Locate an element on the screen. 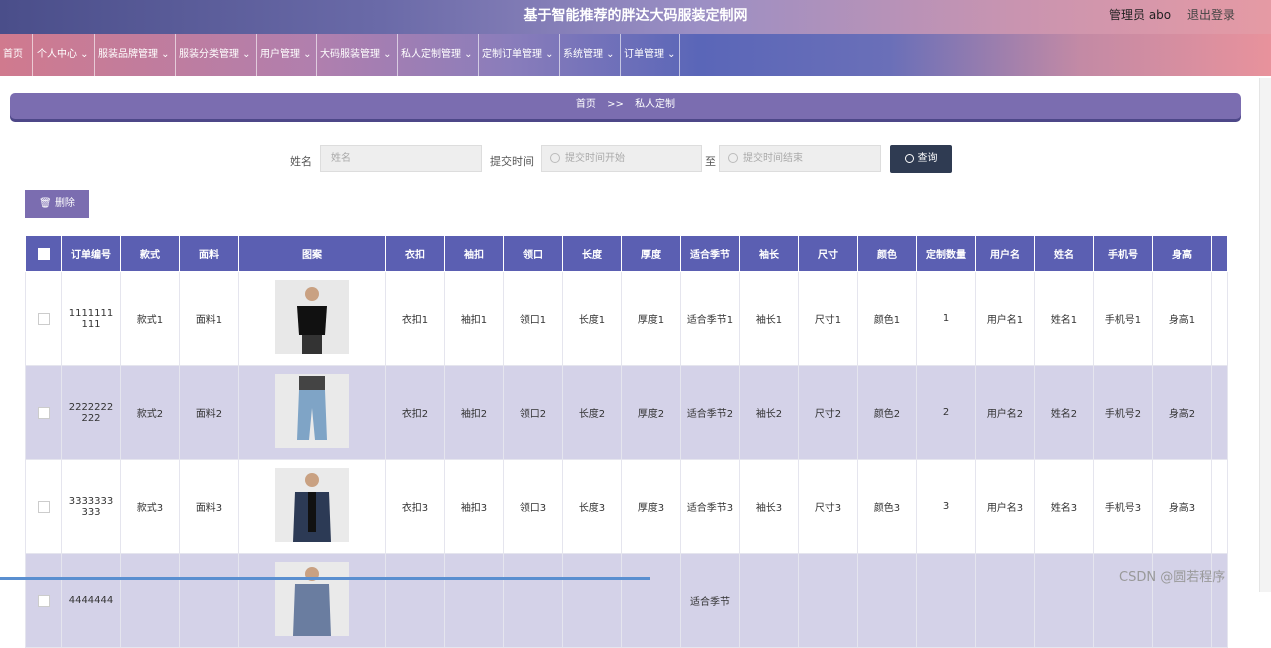 Image resolution: width=1271 pixels, height=648 pixels. cell-size: 尺寸2 is located at coordinates (828, 412).